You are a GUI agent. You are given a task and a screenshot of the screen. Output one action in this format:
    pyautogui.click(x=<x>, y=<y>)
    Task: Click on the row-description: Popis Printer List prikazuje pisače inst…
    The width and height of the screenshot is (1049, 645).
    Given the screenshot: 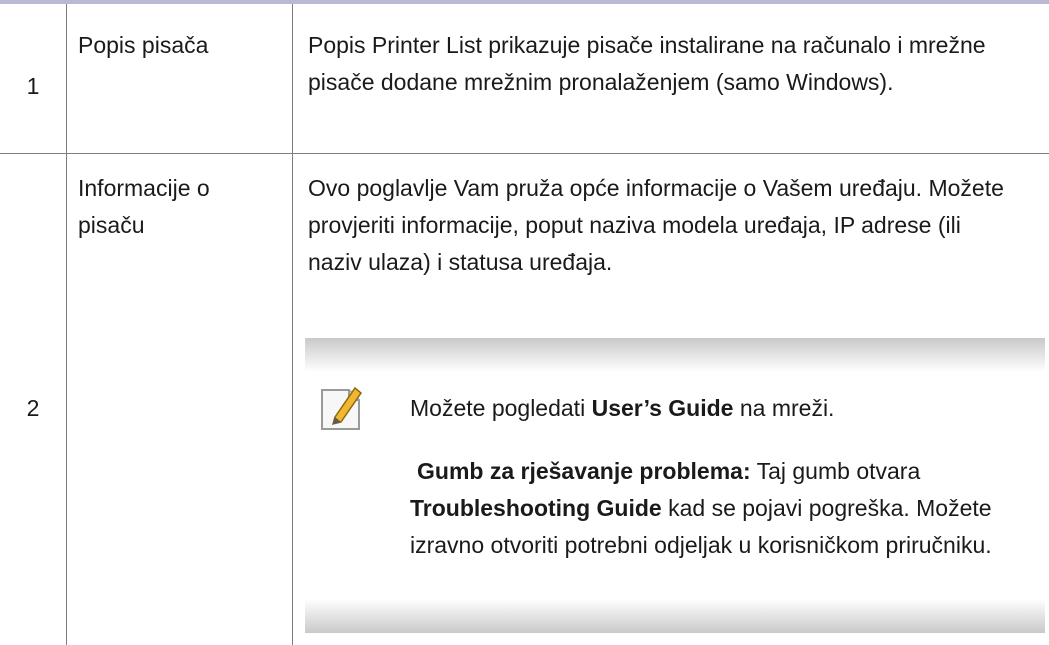 What is the action you would take?
    pyautogui.click(x=647, y=63)
    